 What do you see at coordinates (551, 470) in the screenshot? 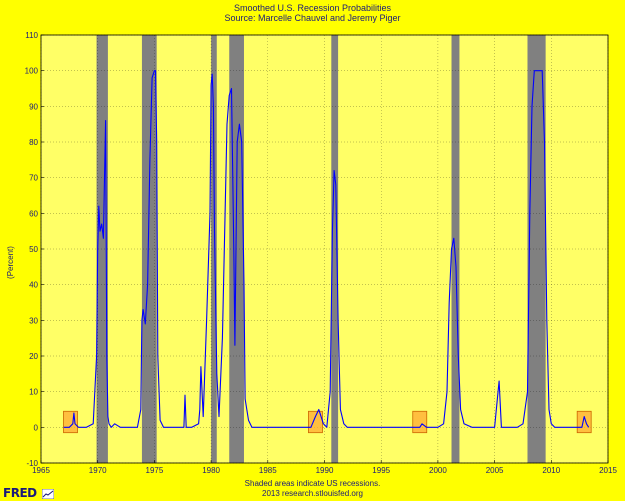
I see `x-tick-label: 2010` at bounding box center [551, 470].